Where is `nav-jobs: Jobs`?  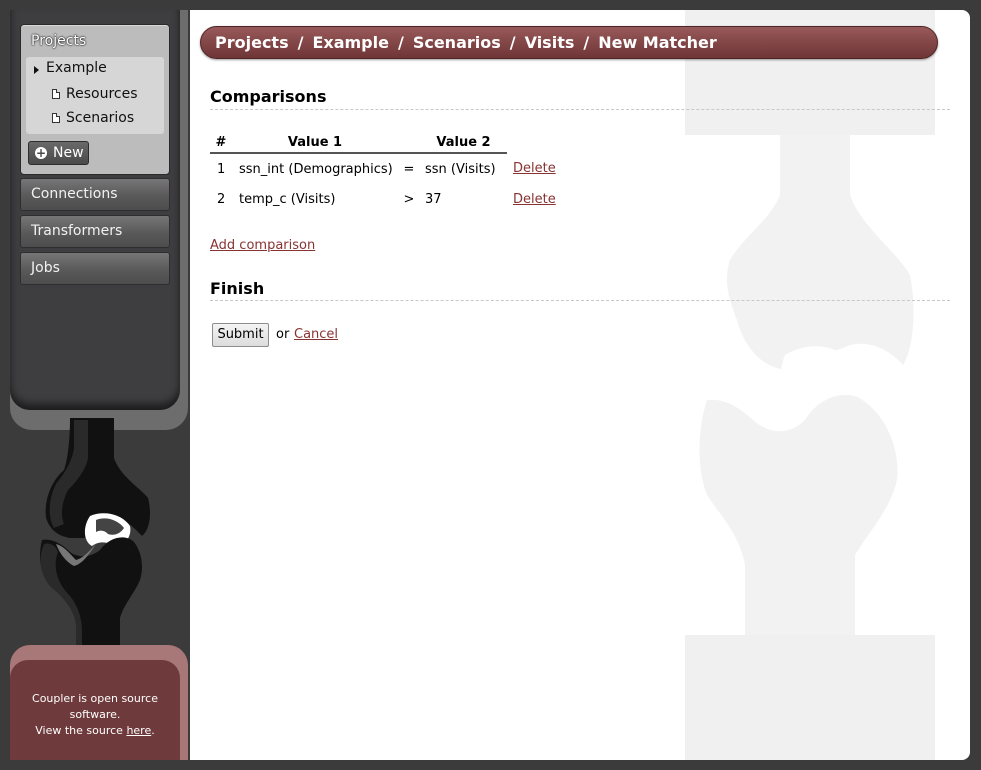
nav-jobs: Jobs is located at coordinates (95, 268).